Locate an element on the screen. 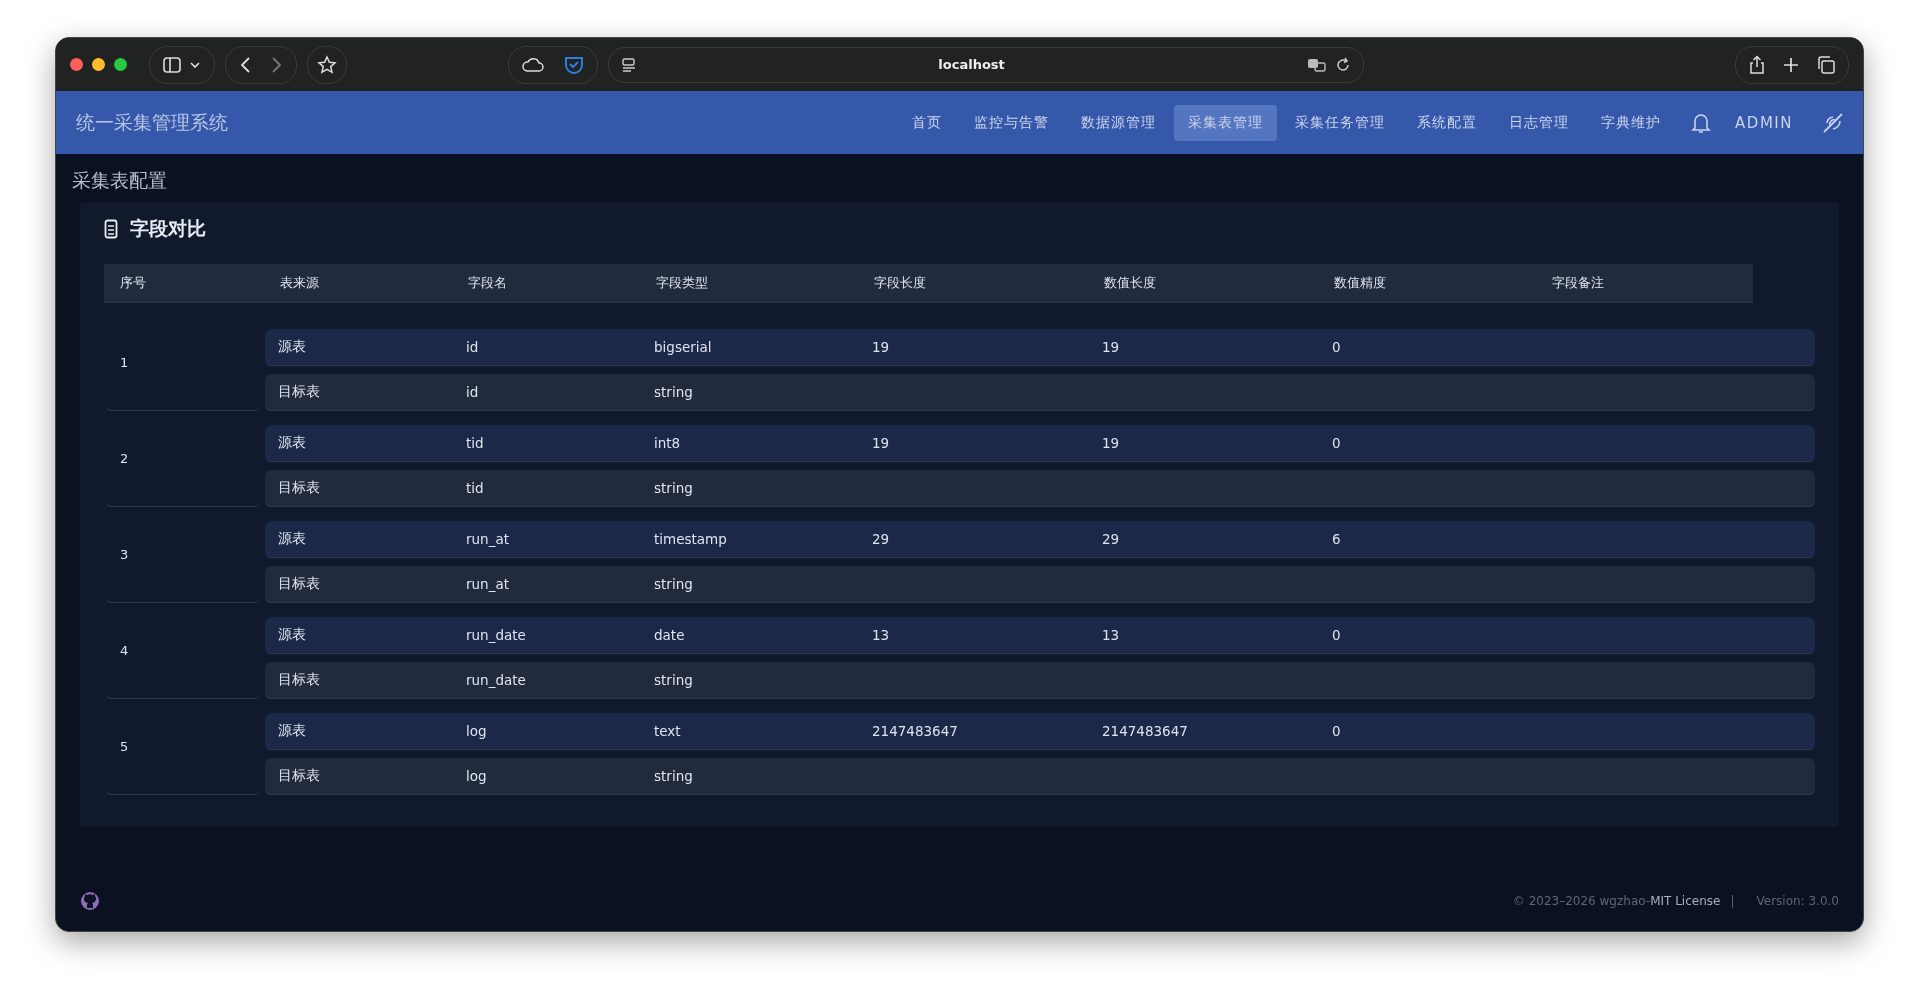  table-cell: bigserial is located at coordinates (683, 347).